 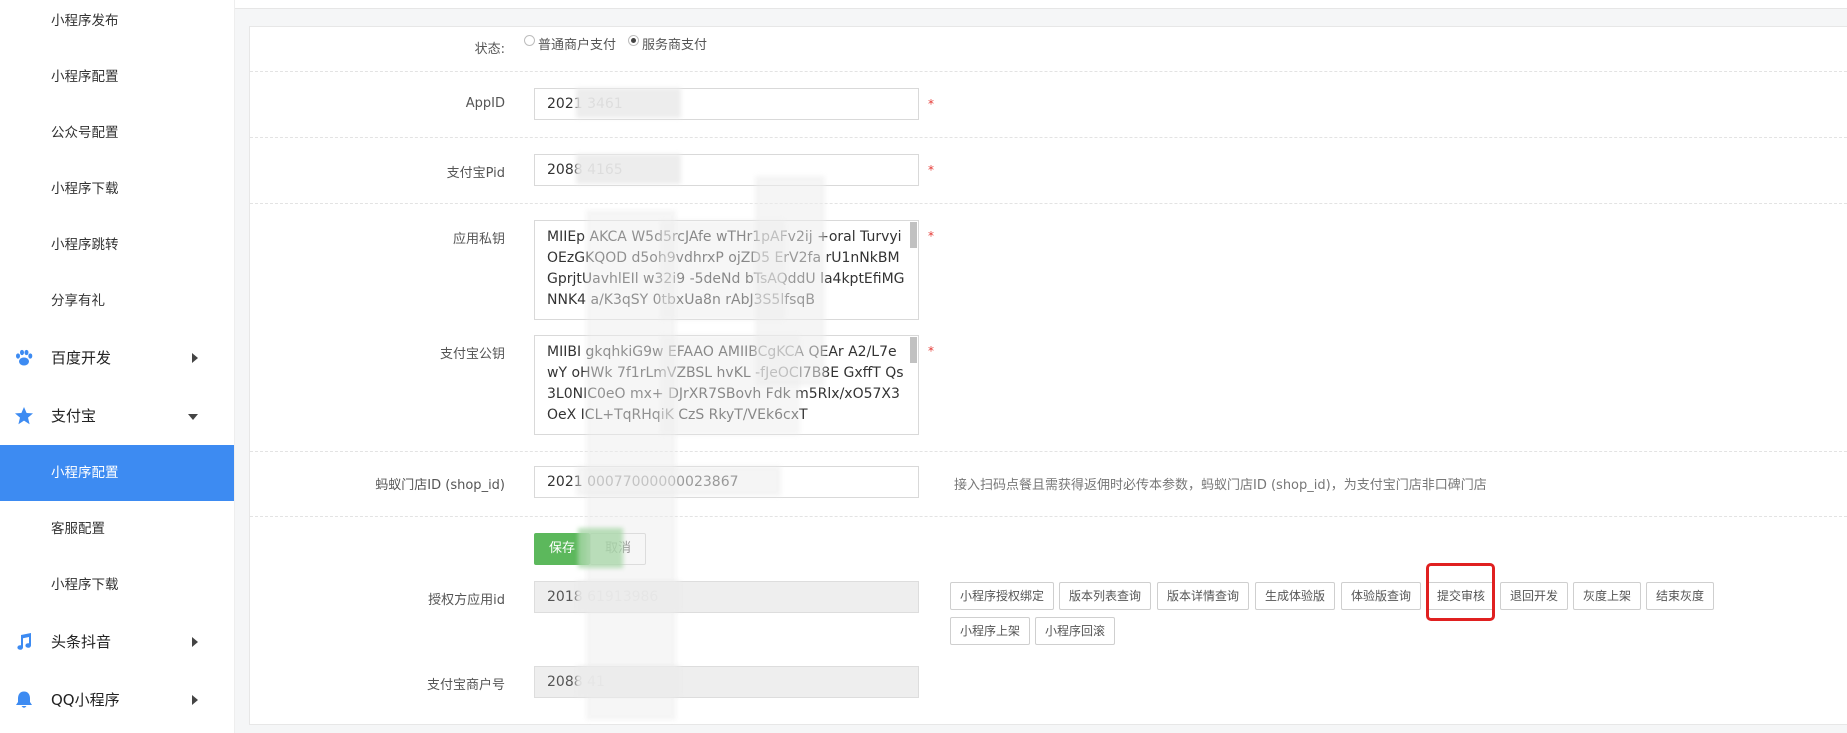 What do you see at coordinates (1680, 596) in the screenshot?
I see `end-gray-button: 结束灰度` at bounding box center [1680, 596].